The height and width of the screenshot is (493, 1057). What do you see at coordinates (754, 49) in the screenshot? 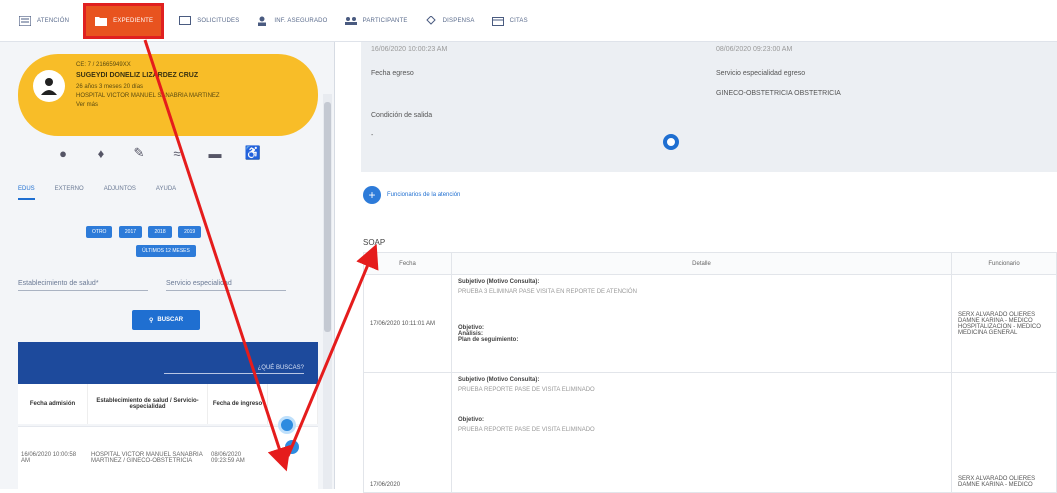
I see `date-right: 08/06/2020 09:23:00 AM` at bounding box center [754, 49].